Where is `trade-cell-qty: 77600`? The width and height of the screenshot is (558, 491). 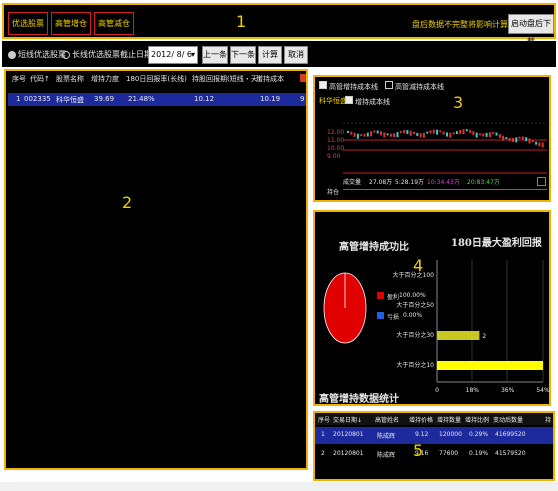 trade-cell-qty: 77600 is located at coordinates (449, 453).